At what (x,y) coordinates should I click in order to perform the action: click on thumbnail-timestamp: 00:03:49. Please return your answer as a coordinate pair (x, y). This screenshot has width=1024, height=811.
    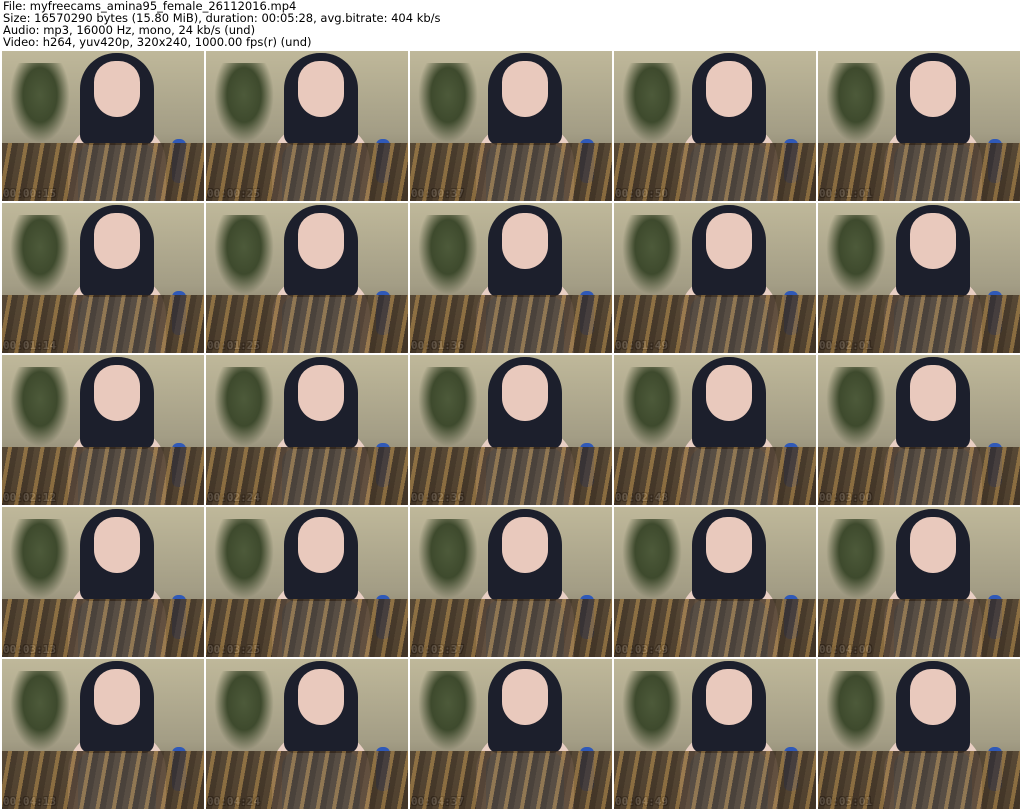
    Looking at the image, I should click on (641, 649).